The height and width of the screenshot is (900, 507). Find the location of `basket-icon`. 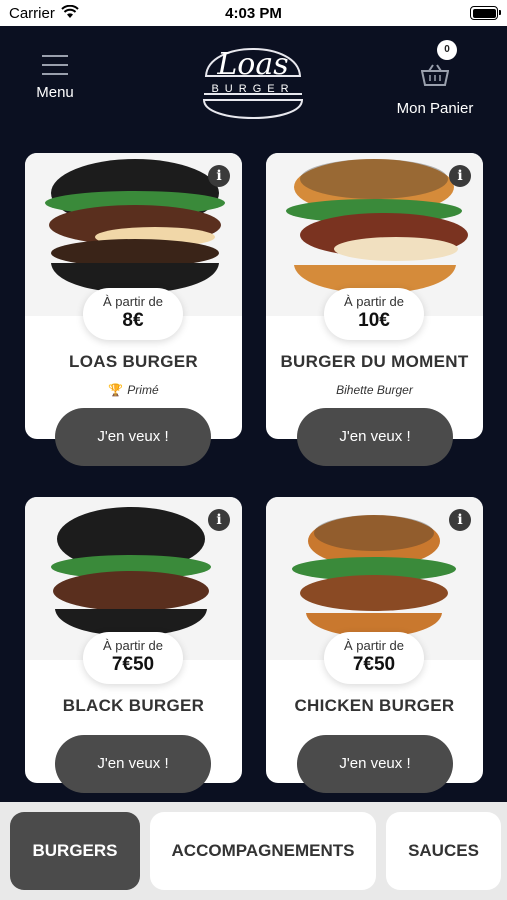

basket-icon is located at coordinates (435, 75).